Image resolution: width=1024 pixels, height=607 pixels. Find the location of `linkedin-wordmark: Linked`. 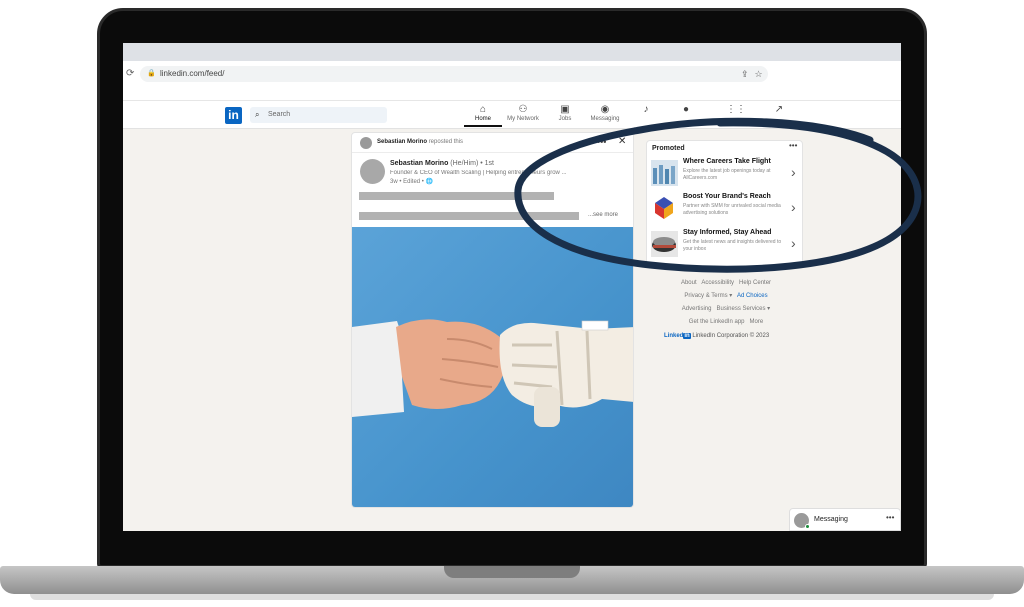

linkedin-wordmark: Linked is located at coordinates (674, 336).